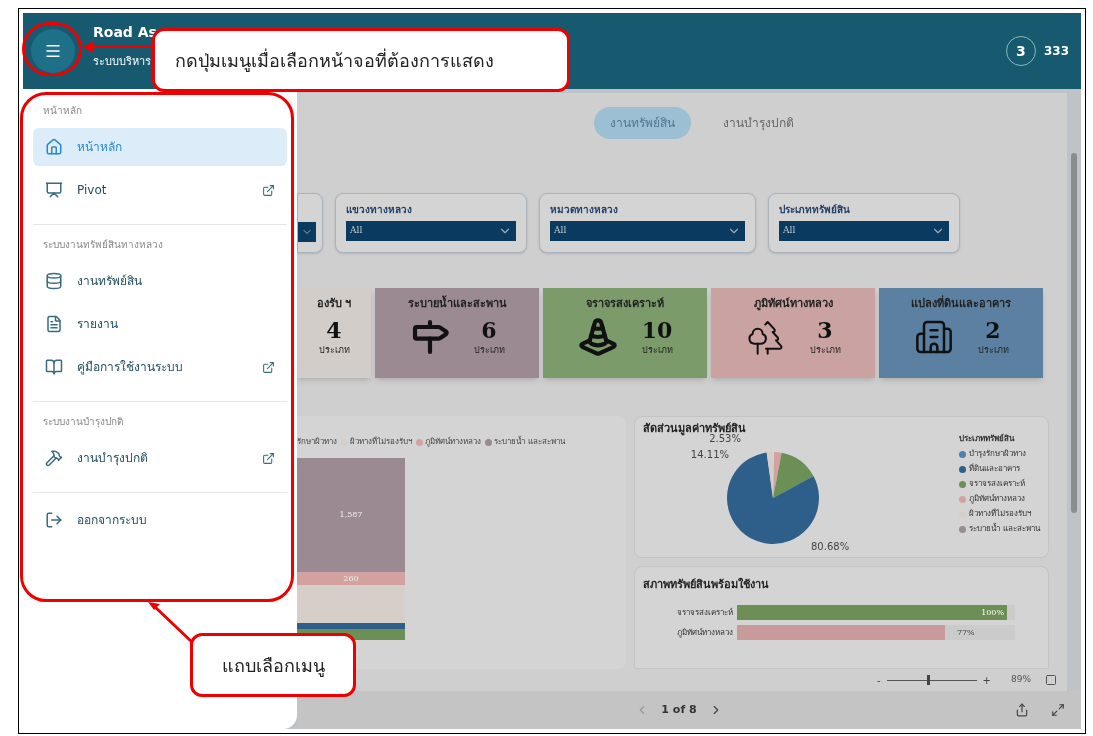 This screenshot has height=736, width=1093. I want to click on segment-label: 260, so click(351, 578).